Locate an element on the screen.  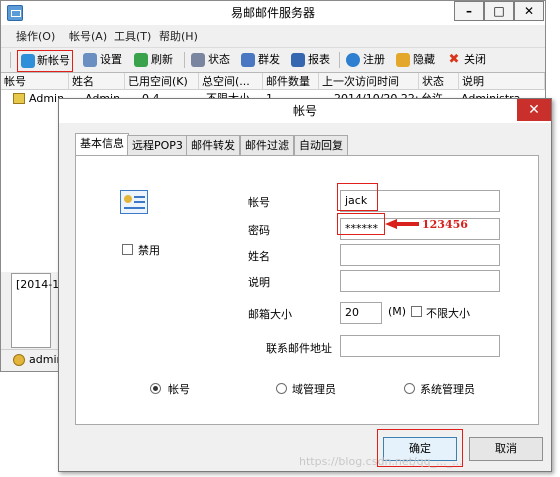
role-account-label: 帐号 is located at coordinates (179, 389).